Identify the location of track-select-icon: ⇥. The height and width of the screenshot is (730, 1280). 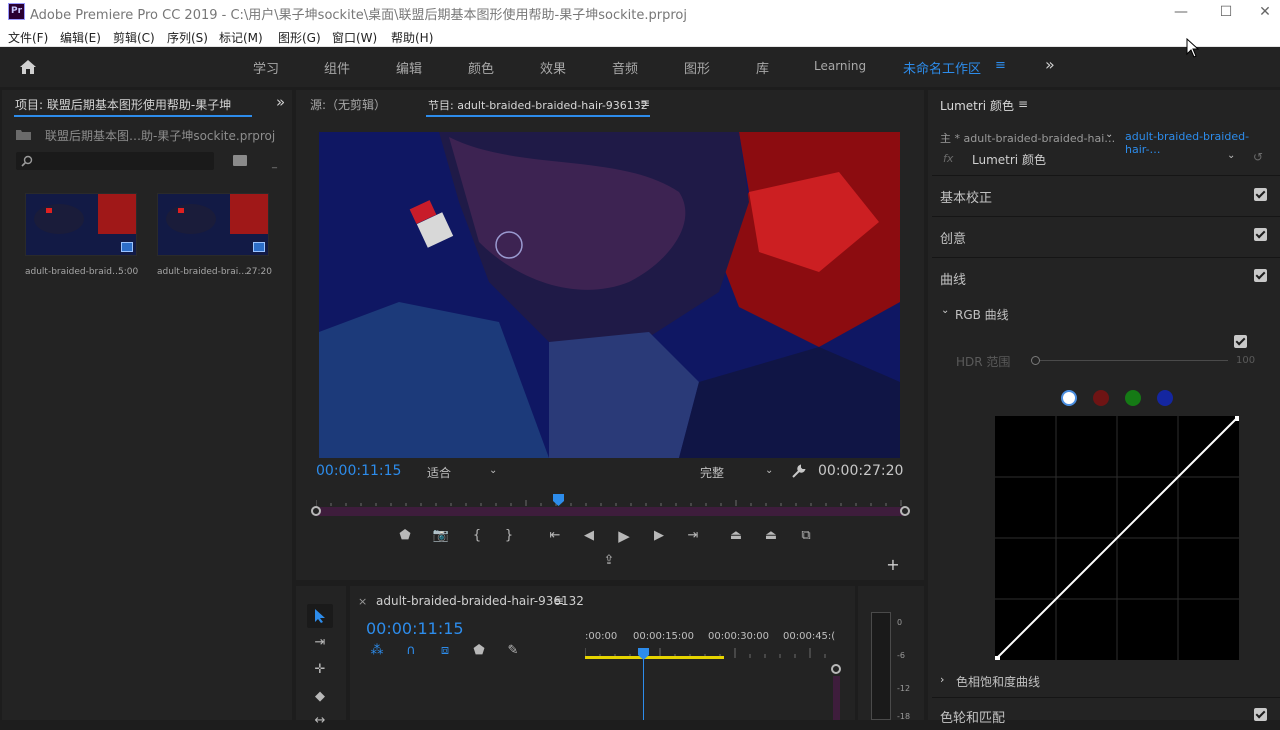
(320, 643).